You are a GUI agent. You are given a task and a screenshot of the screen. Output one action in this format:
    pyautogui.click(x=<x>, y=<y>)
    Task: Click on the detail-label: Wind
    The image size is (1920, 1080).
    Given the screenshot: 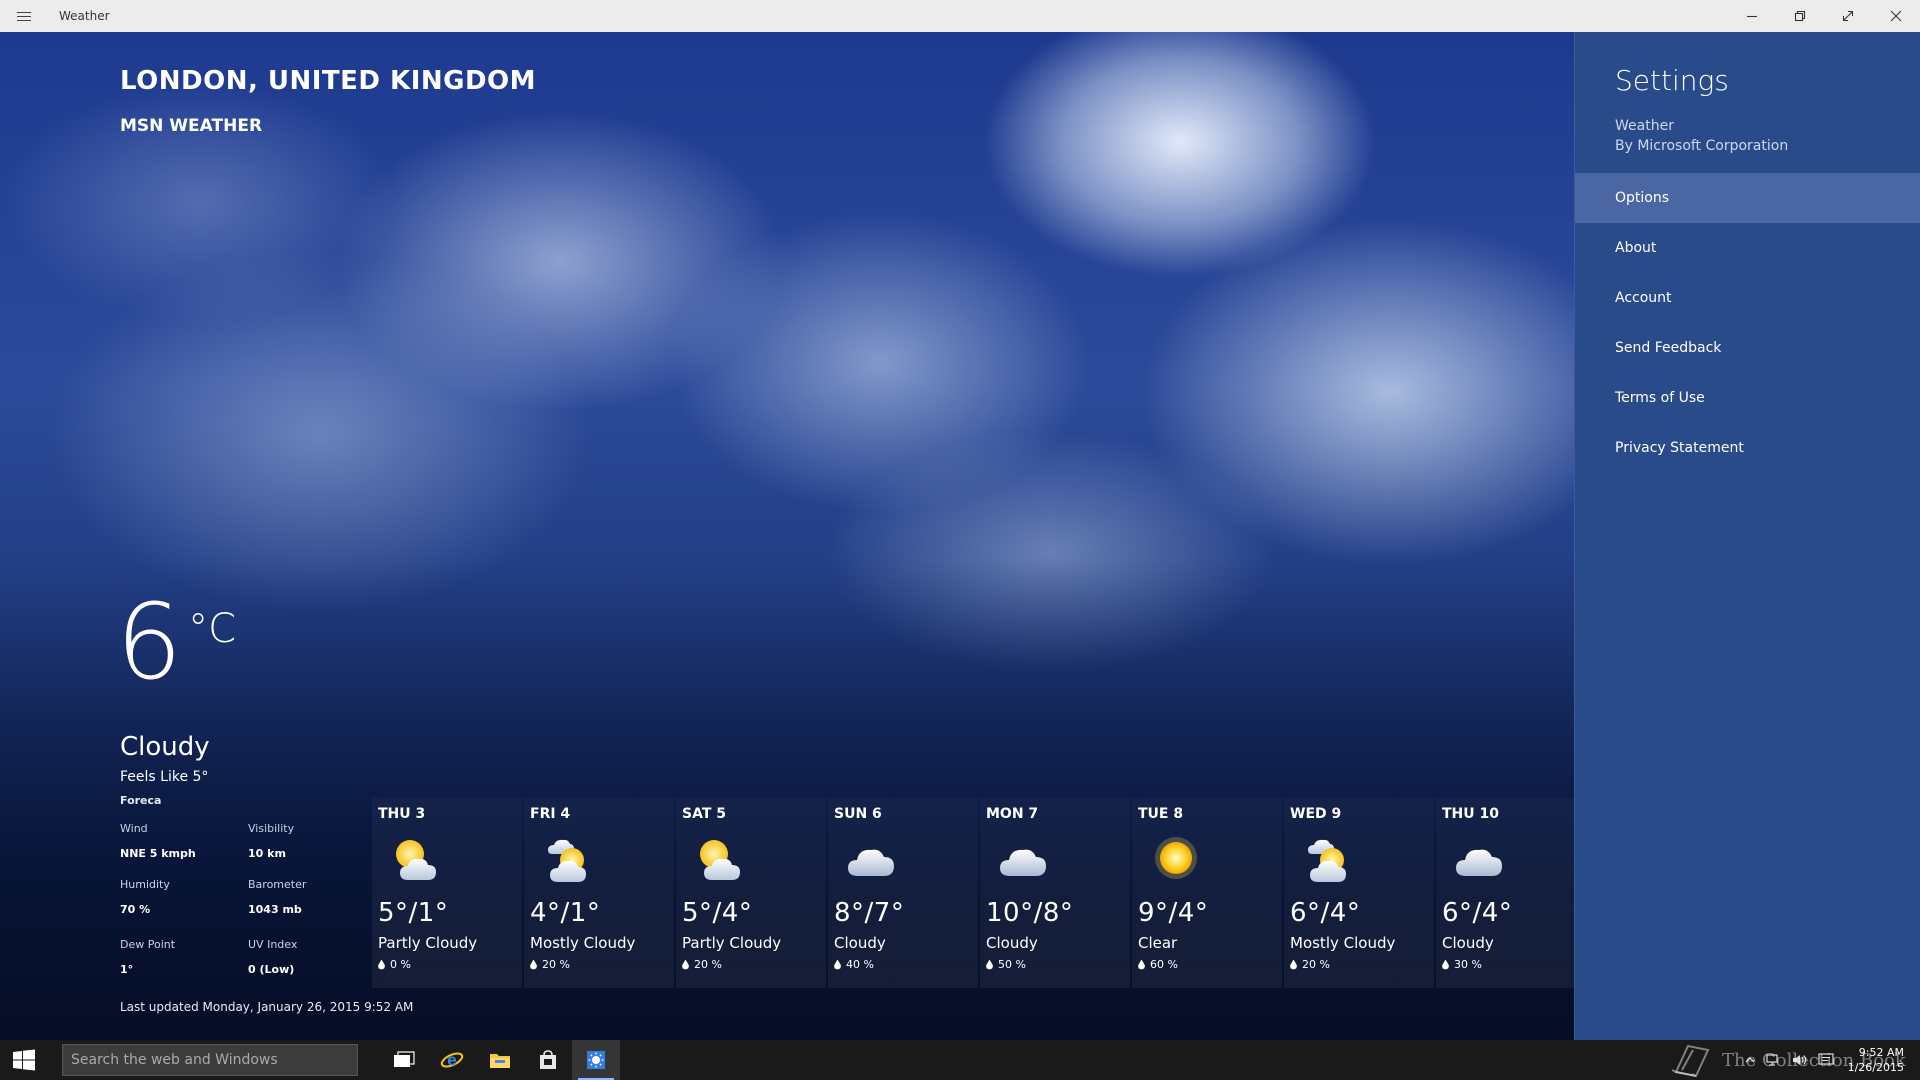 What is the action you would take?
    pyautogui.click(x=134, y=828)
    